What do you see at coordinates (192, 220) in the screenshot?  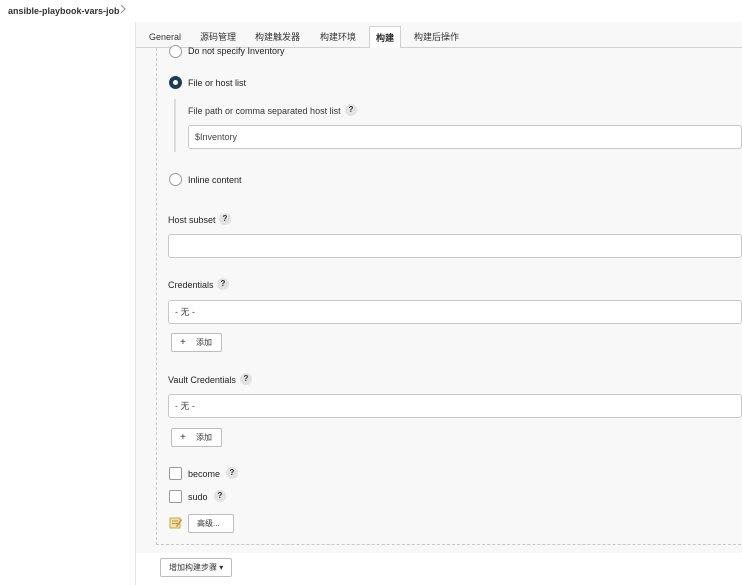 I see `host-subset-label: Host subset` at bounding box center [192, 220].